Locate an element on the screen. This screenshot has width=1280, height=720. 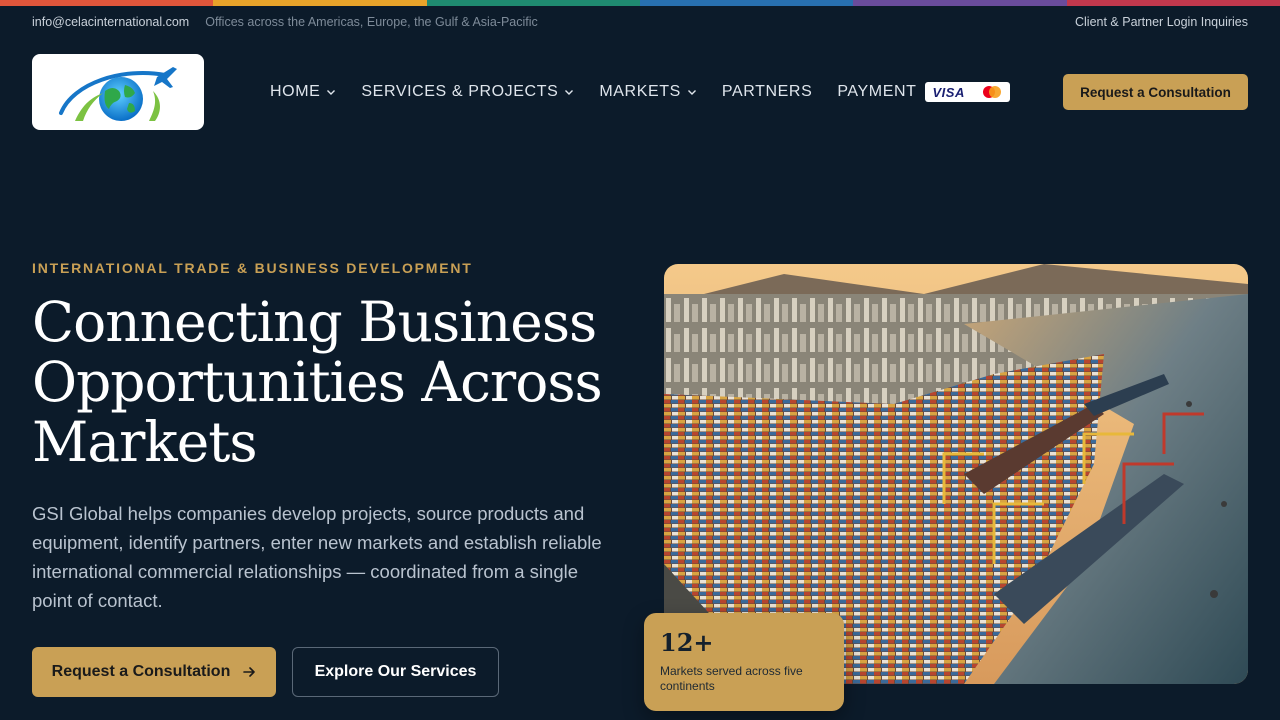
mastercard-icon is located at coordinates (991, 92).